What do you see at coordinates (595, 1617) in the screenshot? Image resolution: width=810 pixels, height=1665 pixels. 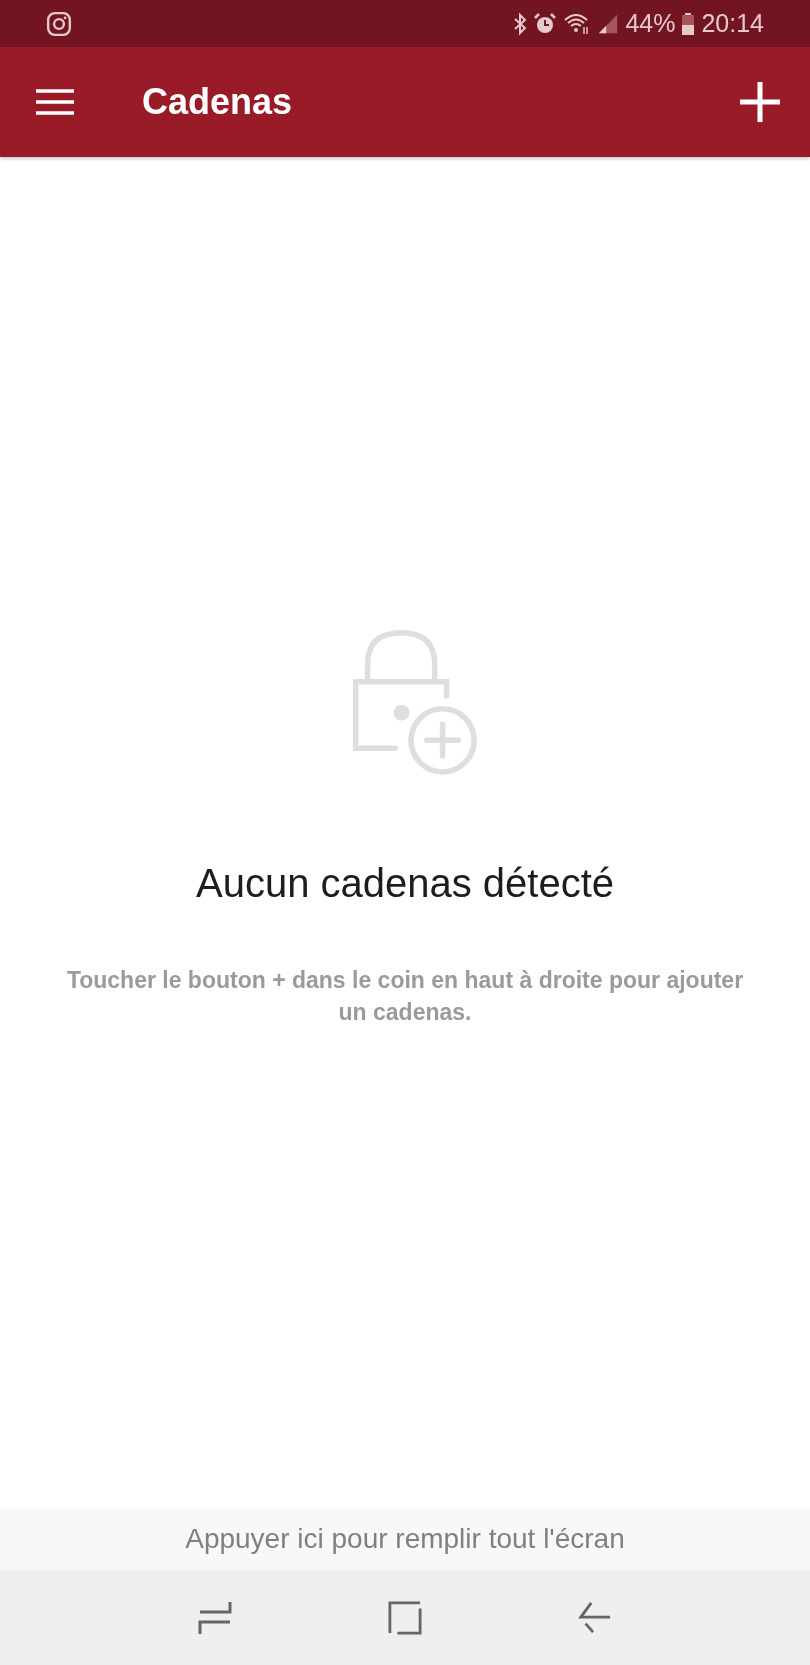 I see `back-button` at bounding box center [595, 1617].